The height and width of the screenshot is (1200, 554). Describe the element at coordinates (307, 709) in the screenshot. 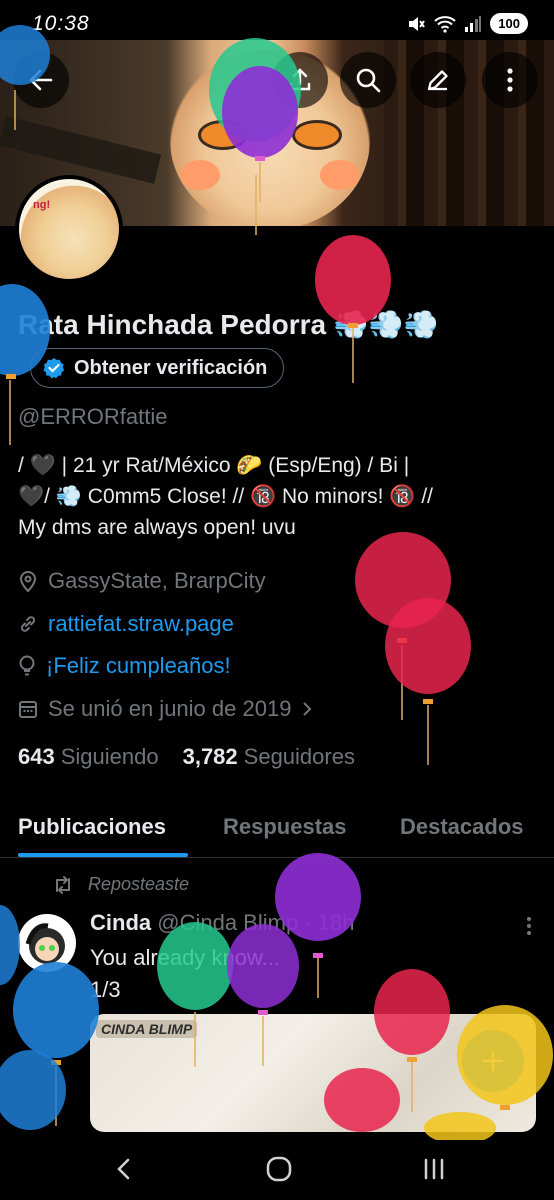

I see `chevron-right-icon` at that location.